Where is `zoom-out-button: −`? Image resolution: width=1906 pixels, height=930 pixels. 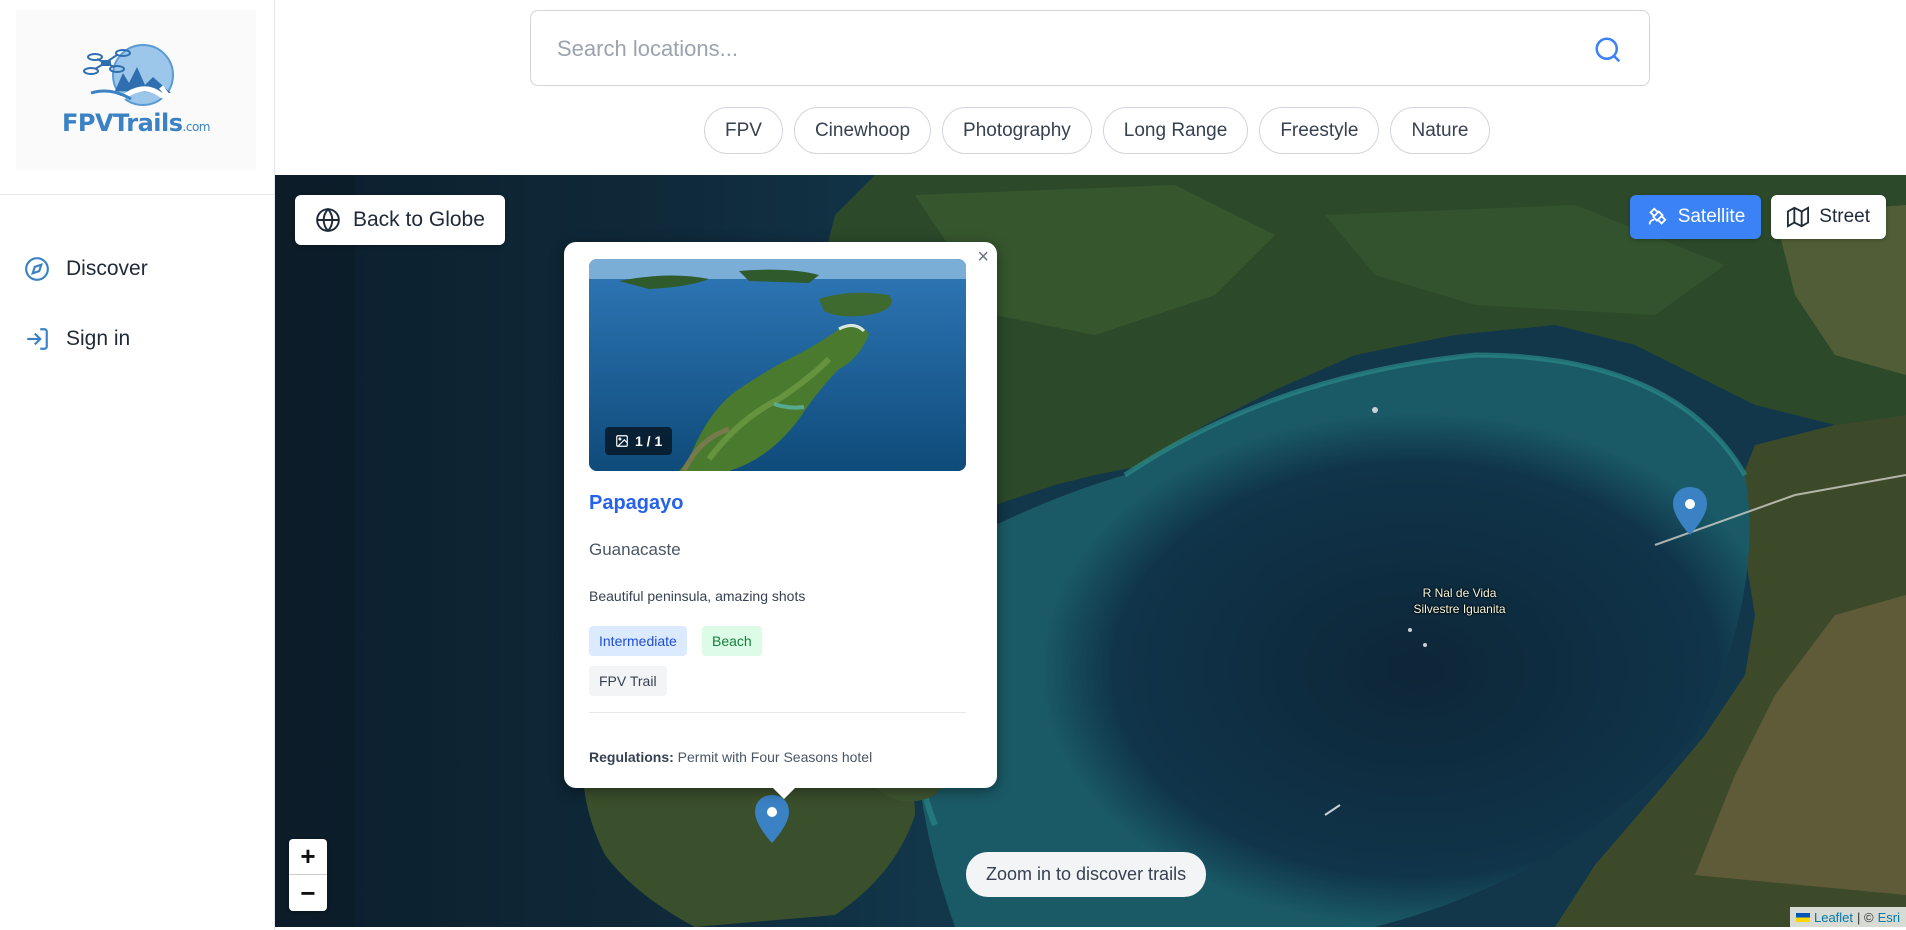
zoom-out-button: − is located at coordinates (308, 893).